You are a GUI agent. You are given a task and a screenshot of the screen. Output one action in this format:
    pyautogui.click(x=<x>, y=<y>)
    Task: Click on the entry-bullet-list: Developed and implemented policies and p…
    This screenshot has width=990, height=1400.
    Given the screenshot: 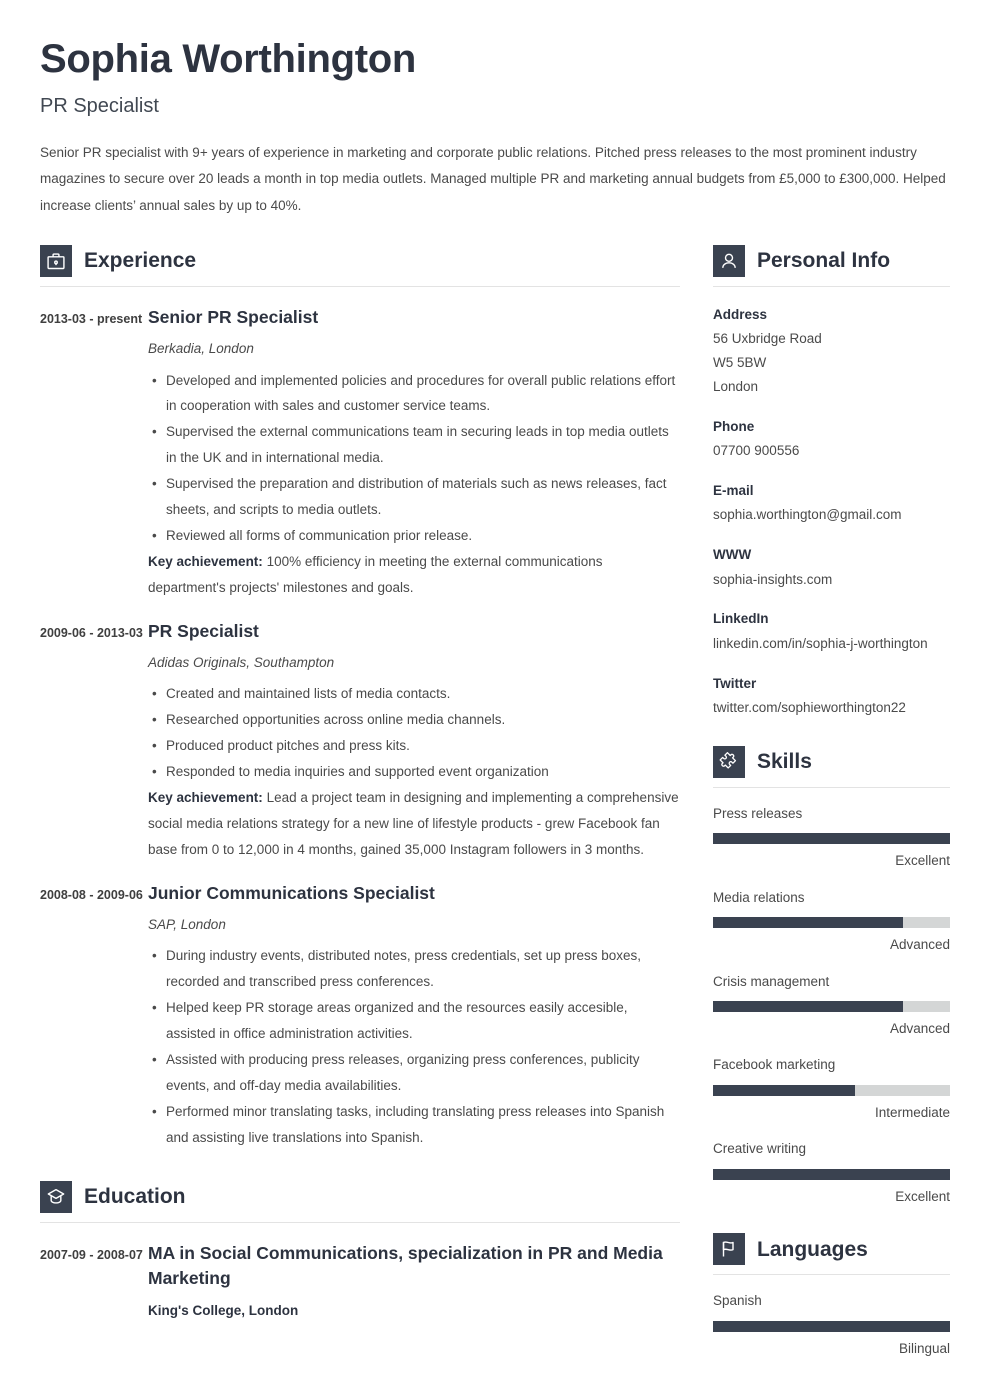 What is the action you would take?
    pyautogui.click(x=414, y=458)
    